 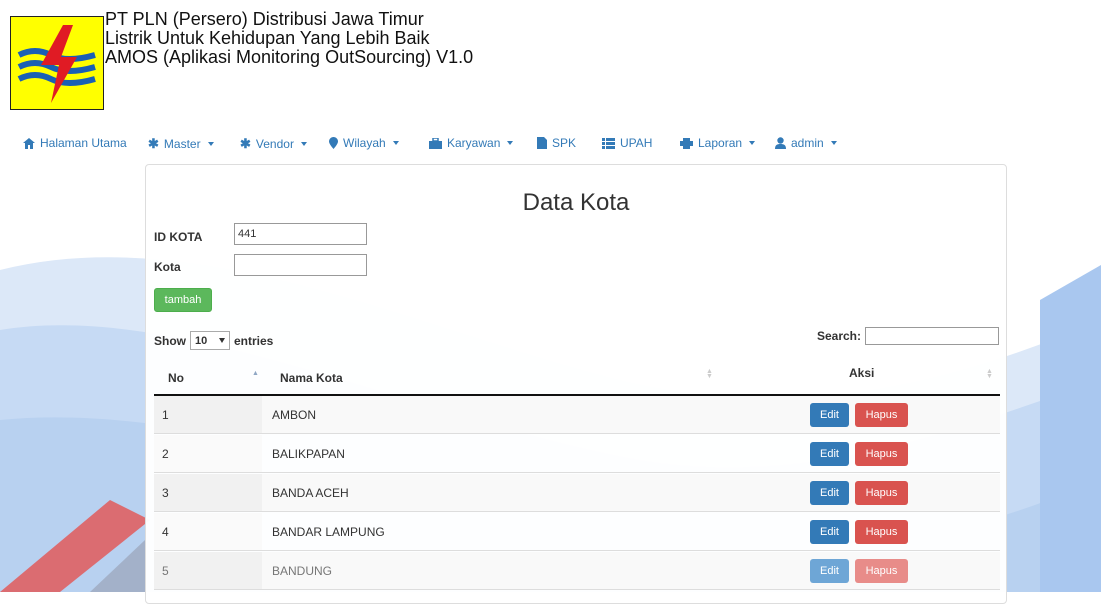 I want to click on row-number: 1, so click(x=165, y=415).